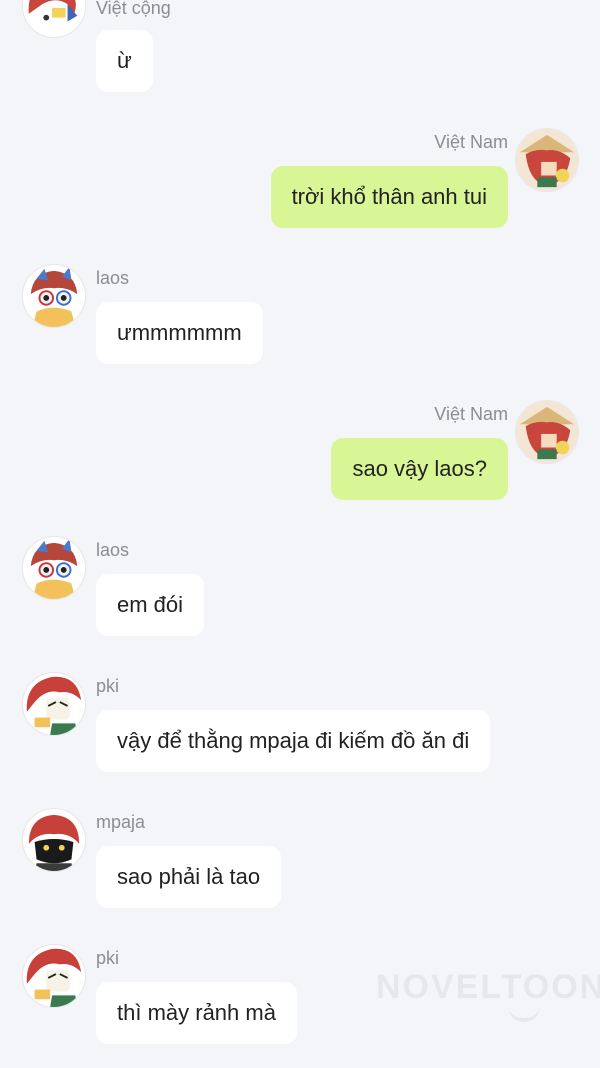 The width and height of the screenshot is (600, 1068). I want to click on message-bubble: ưmmmmmm, so click(179, 333).